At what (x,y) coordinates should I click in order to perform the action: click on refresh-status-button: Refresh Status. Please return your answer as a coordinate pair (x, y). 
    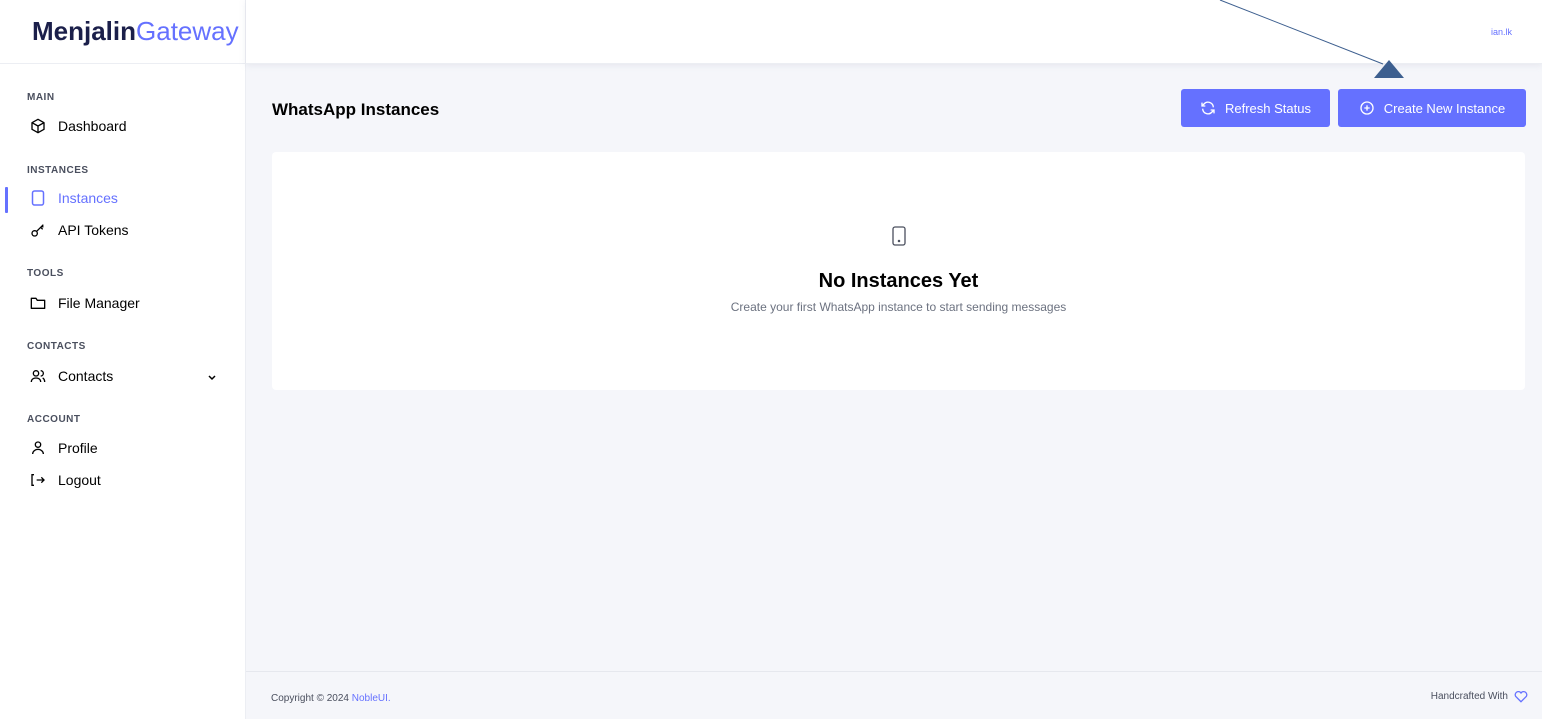
    Looking at the image, I should click on (1255, 108).